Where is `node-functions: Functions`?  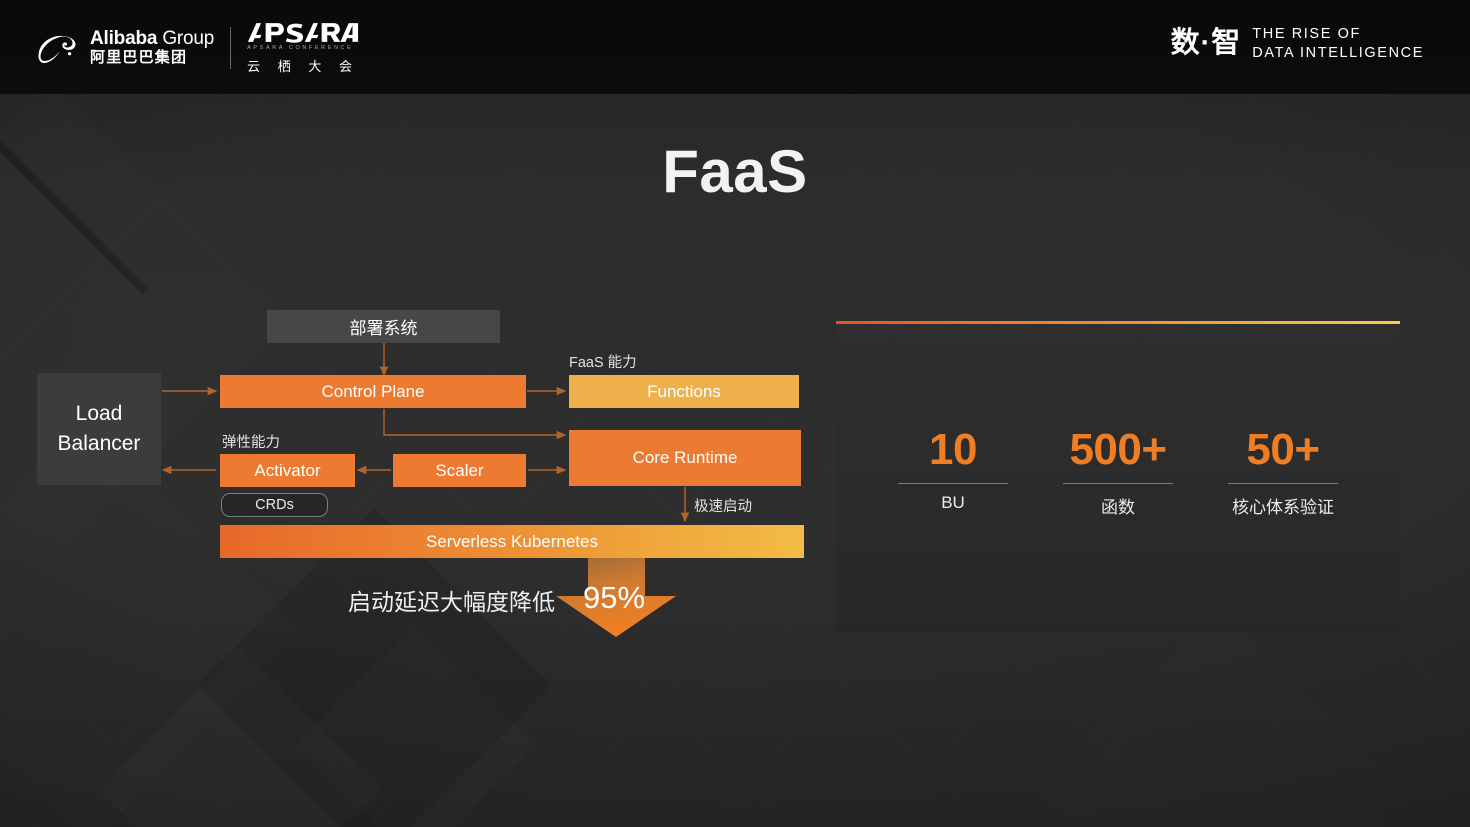
node-functions: Functions is located at coordinates (684, 391).